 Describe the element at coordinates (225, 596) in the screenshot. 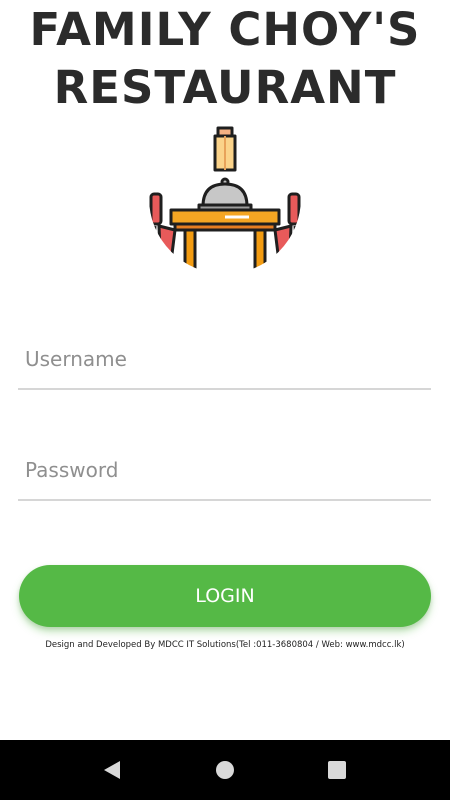

I see `login-button: LOGIN` at that location.